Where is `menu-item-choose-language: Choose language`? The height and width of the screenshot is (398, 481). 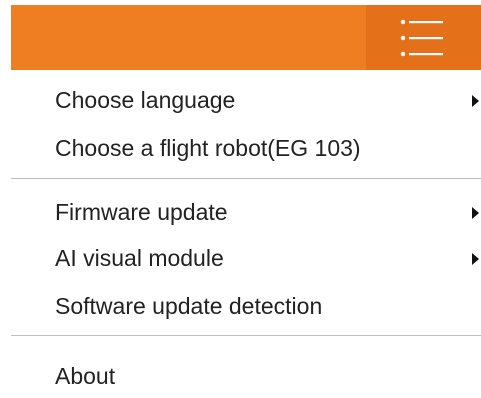 menu-item-choose-language: Choose language is located at coordinates (246, 100).